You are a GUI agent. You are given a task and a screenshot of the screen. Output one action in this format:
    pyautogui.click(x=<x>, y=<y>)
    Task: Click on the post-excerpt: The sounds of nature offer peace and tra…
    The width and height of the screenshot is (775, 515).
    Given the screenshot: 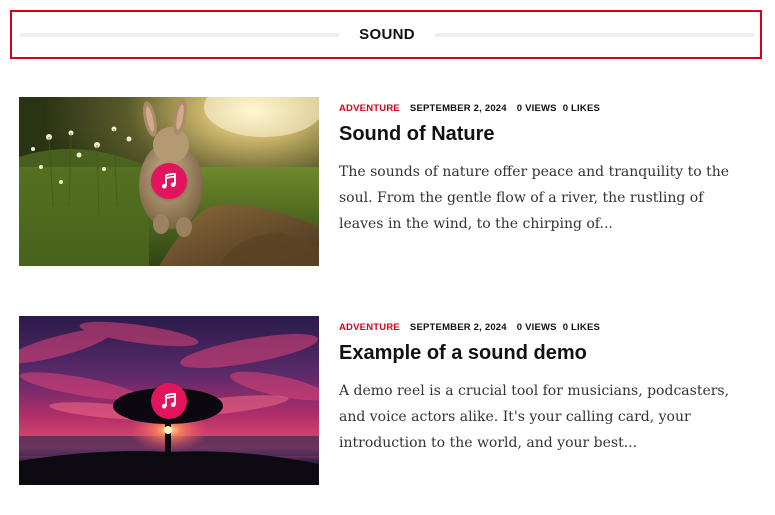 What is the action you would take?
    pyautogui.click(x=534, y=198)
    